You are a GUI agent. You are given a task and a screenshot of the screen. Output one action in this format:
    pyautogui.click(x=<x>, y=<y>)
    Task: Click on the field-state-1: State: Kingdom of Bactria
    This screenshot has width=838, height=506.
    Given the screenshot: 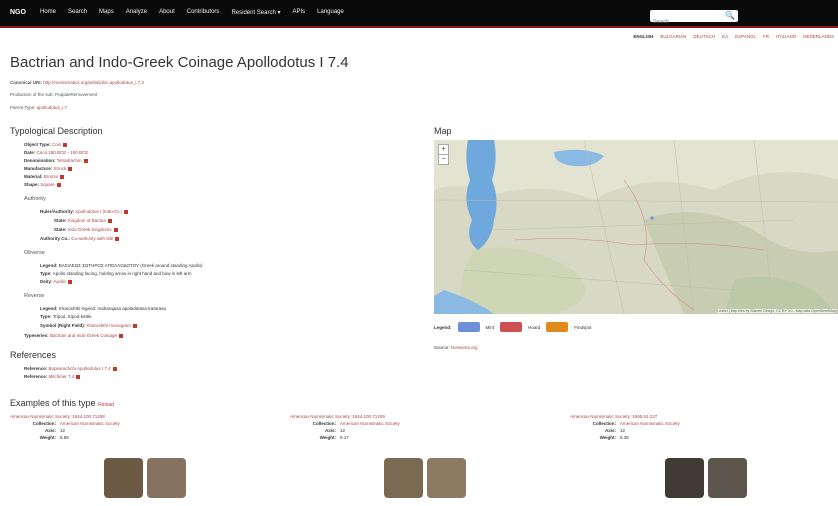 What is the action you would take?
    pyautogui.click(x=83, y=220)
    